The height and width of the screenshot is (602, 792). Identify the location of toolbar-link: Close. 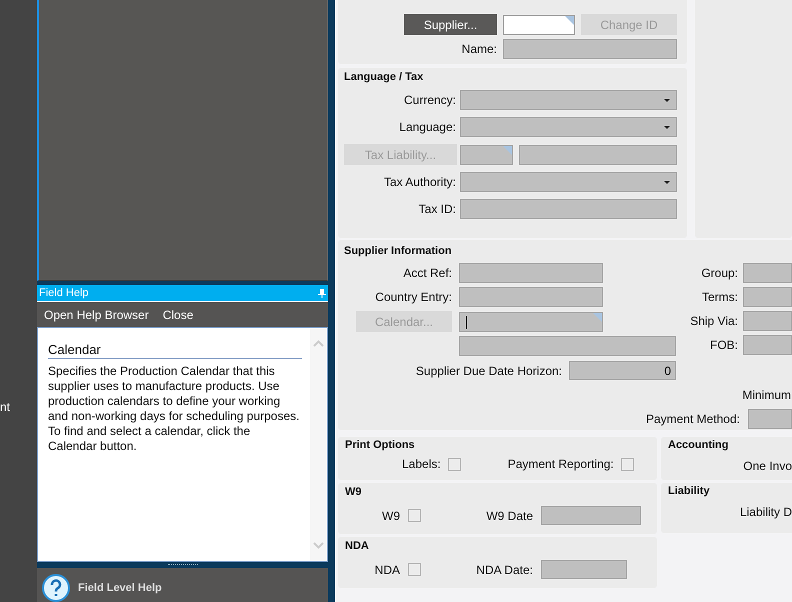
(178, 315).